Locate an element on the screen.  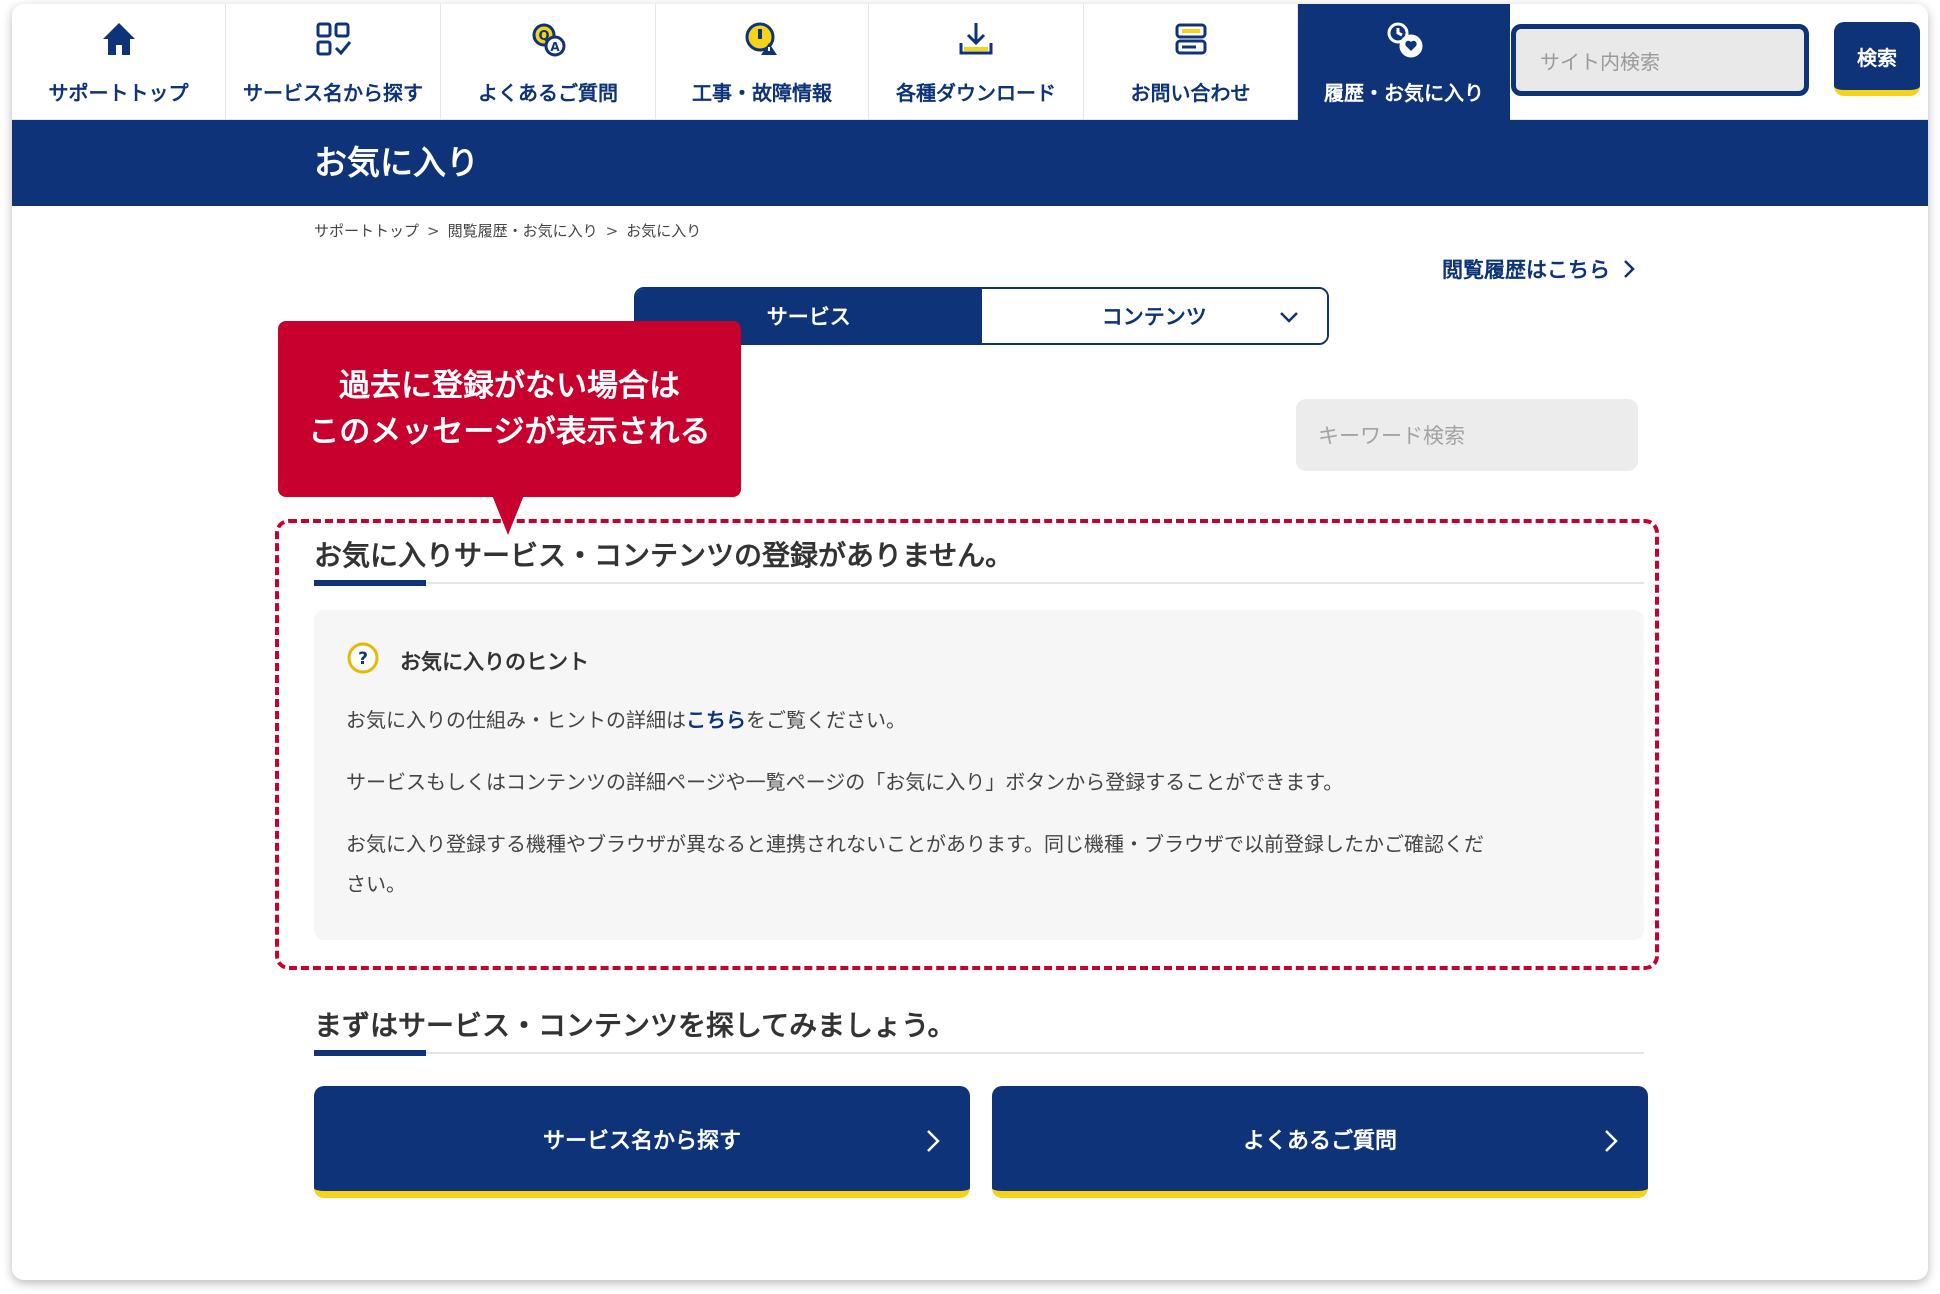
nav-label: 履歴・お気に入り is located at coordinates (1404, 92).